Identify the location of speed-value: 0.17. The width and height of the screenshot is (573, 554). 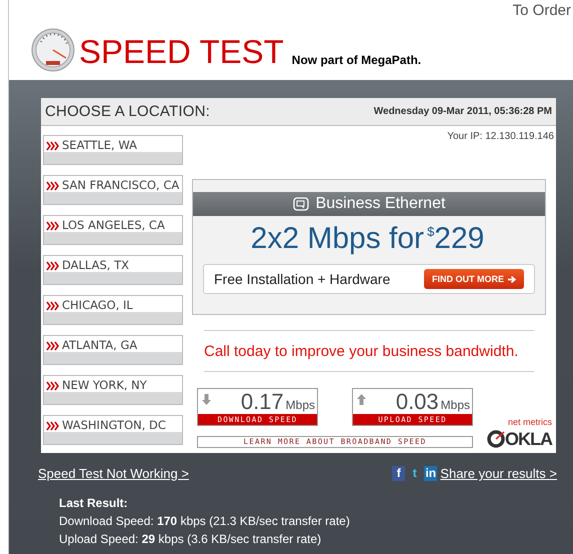
(262, 402).